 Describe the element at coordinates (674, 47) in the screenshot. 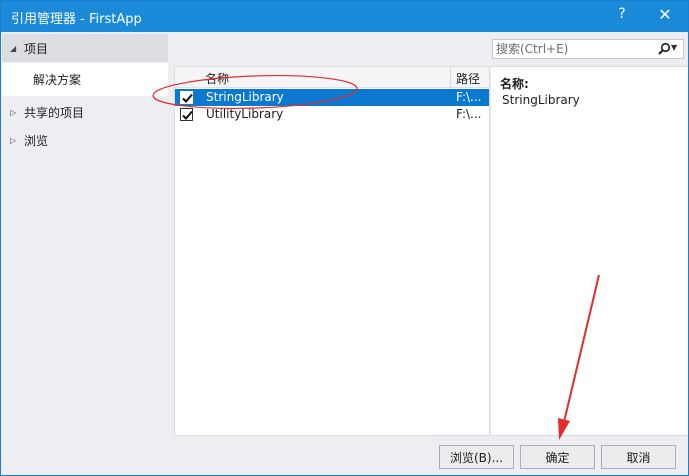

I see `search-dropdown-icon: ▼` at that location.